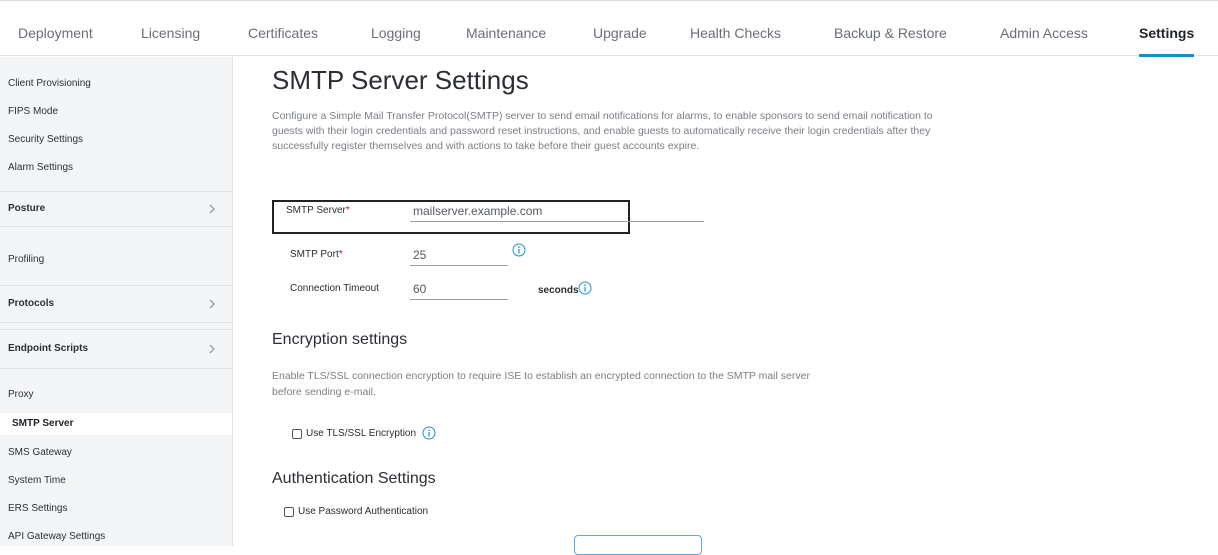 The image size is (1218, 555). What do you see at coordinates (363, 511) in the screenshot?
I see `password-auth-label: Use Password Authentication` at bounding box center [363, 511].